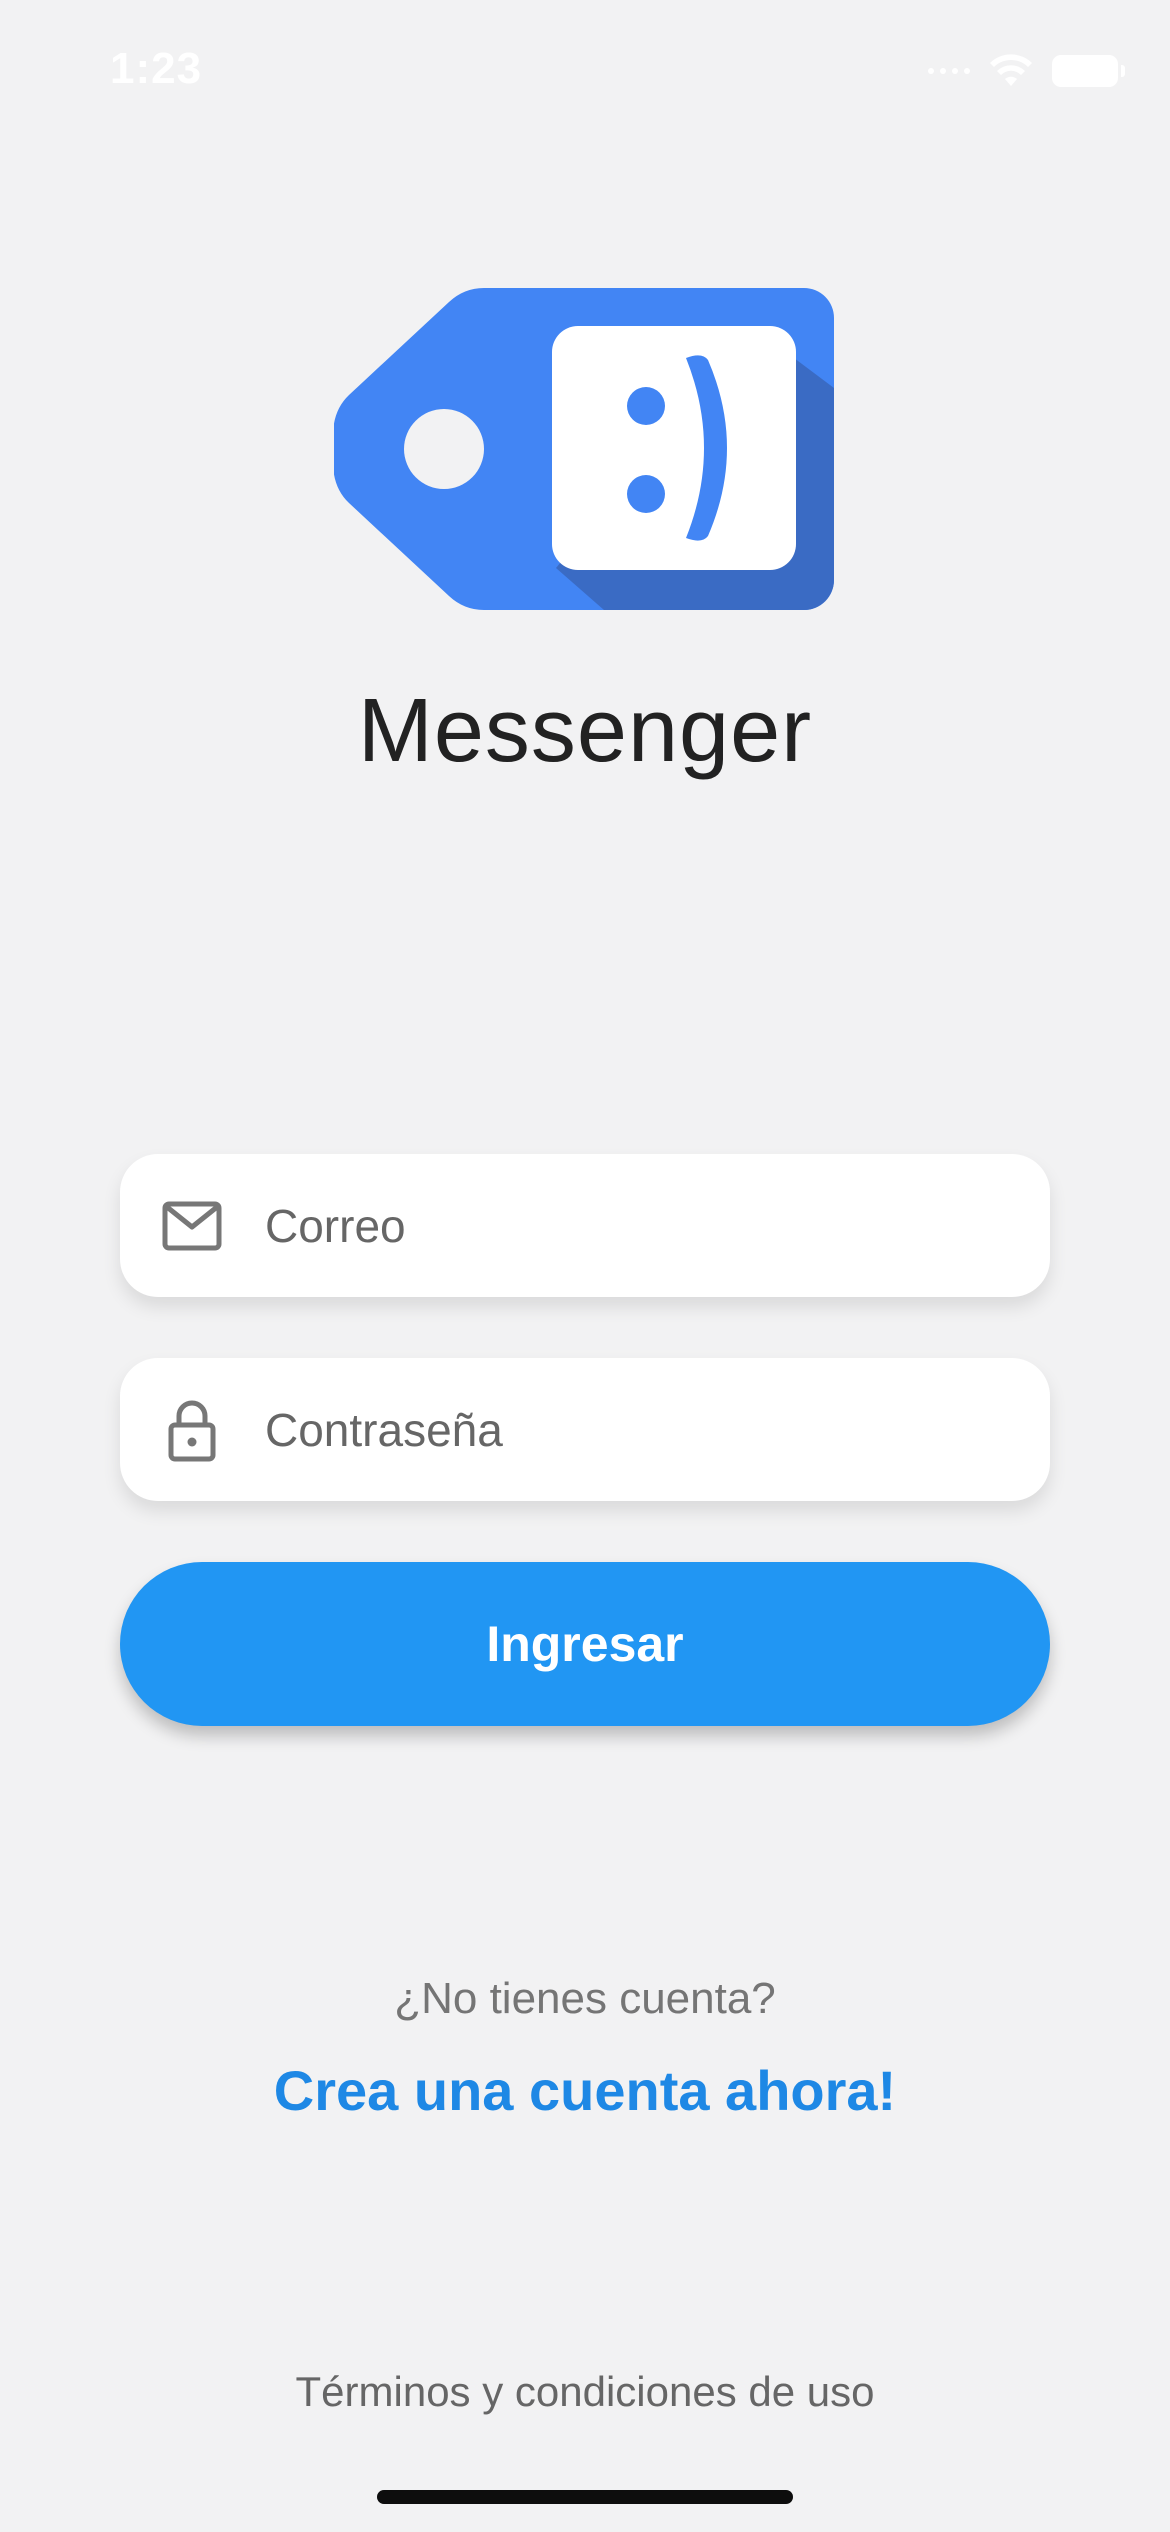 The width and height of the screenshot is (1170, 2532). Describe the element at coordinates (585, 731) in the screenshot. I see `app-title: Messenger` at that location.